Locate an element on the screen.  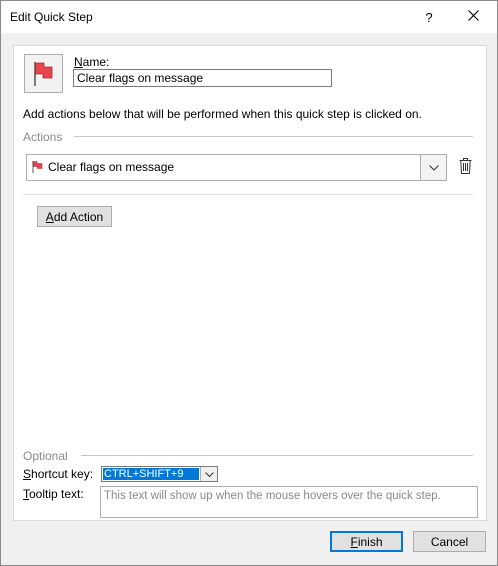
dialog-title: Edit Quick Step is located at coordinates (51, 17).